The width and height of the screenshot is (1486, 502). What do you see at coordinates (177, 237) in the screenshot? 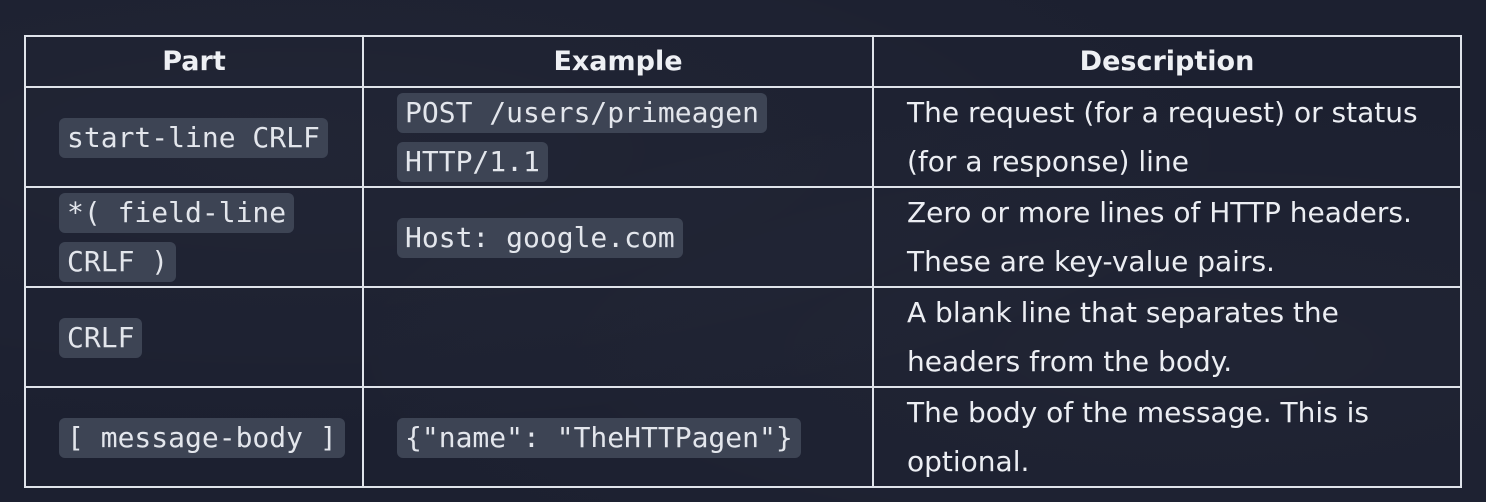
I see `part-code: *( field-line CRLF )` at bounding box center [177, 237].